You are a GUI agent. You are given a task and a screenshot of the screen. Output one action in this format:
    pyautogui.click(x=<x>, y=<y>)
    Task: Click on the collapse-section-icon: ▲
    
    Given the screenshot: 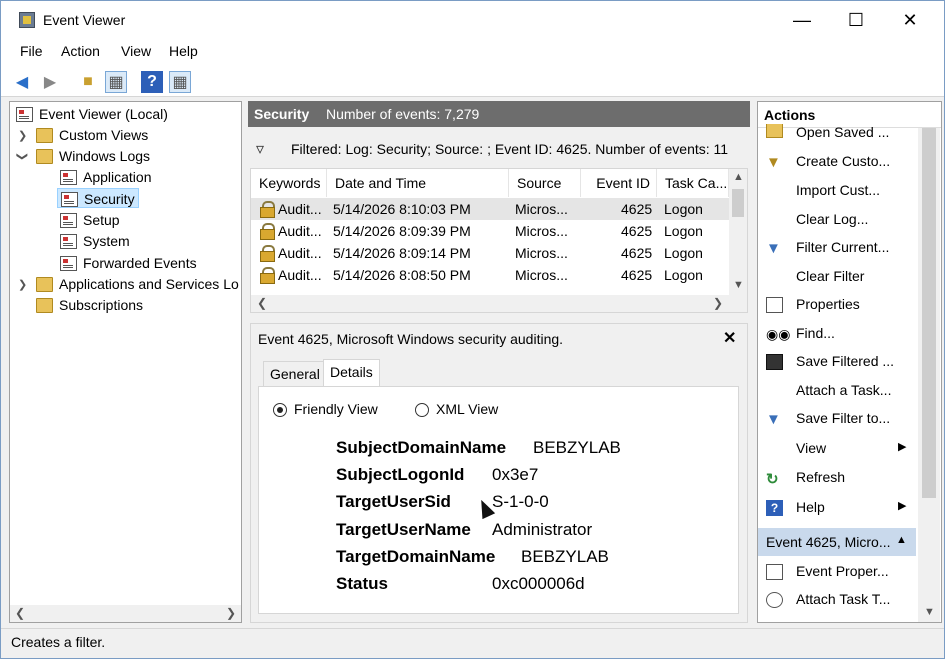 What is the action you would take?
    pyautogui.click(x=901, y=540)
    